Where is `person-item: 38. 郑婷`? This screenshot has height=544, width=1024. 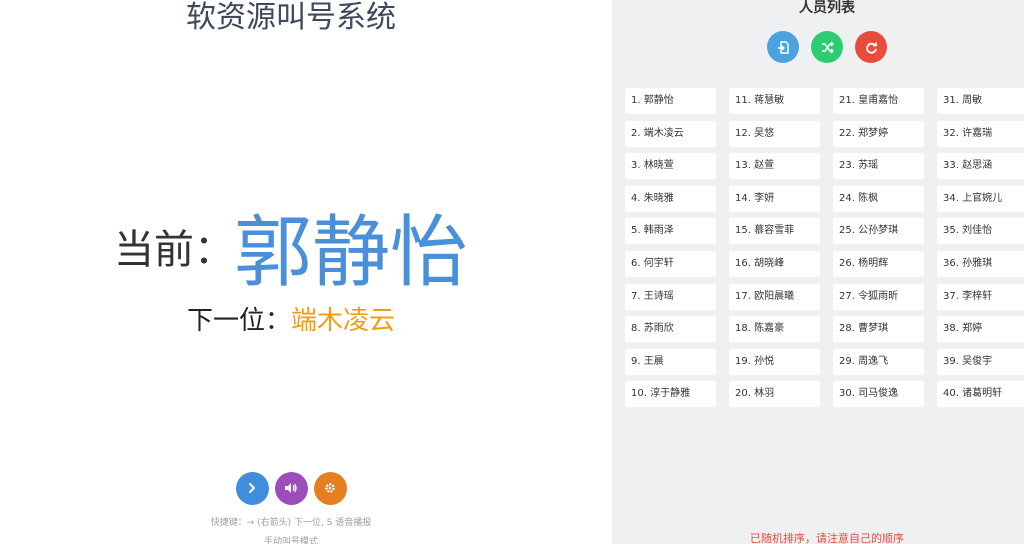
person-item: 38. 郑婷 is located at coordinates (980, 329).